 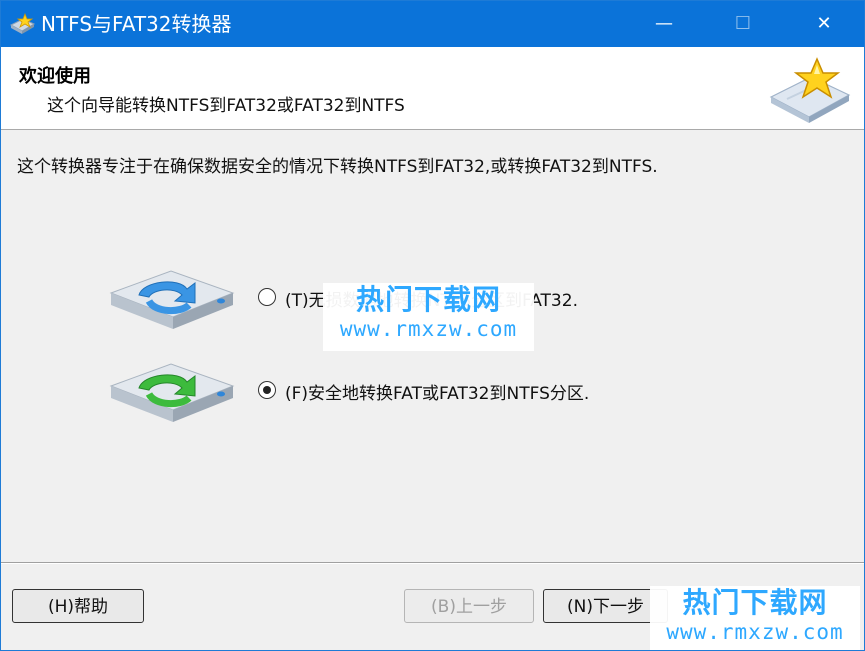 I want to click on watermark-overlay-corner: 热门下载网 www.rmxzw.com, so click(x=755, y=618).